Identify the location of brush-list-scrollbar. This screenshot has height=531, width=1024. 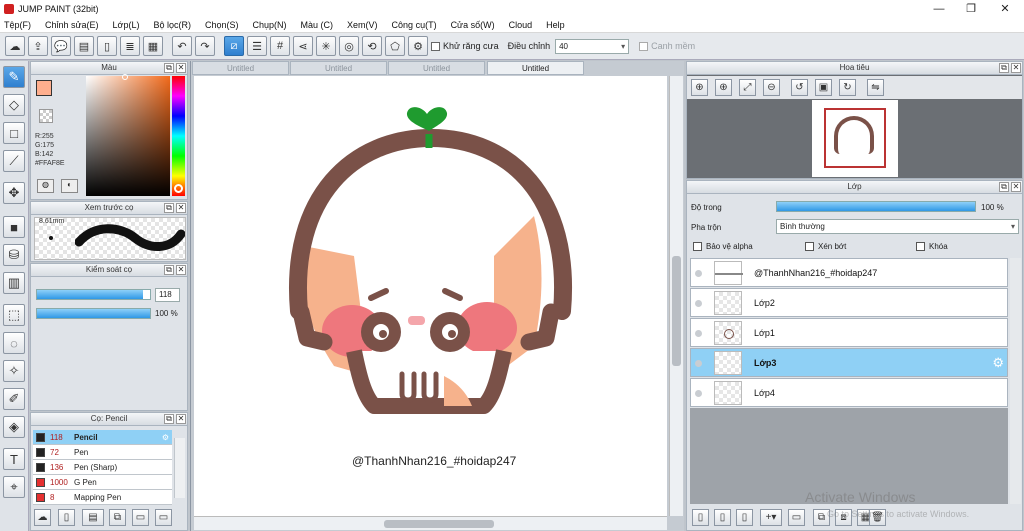
(179, 468).